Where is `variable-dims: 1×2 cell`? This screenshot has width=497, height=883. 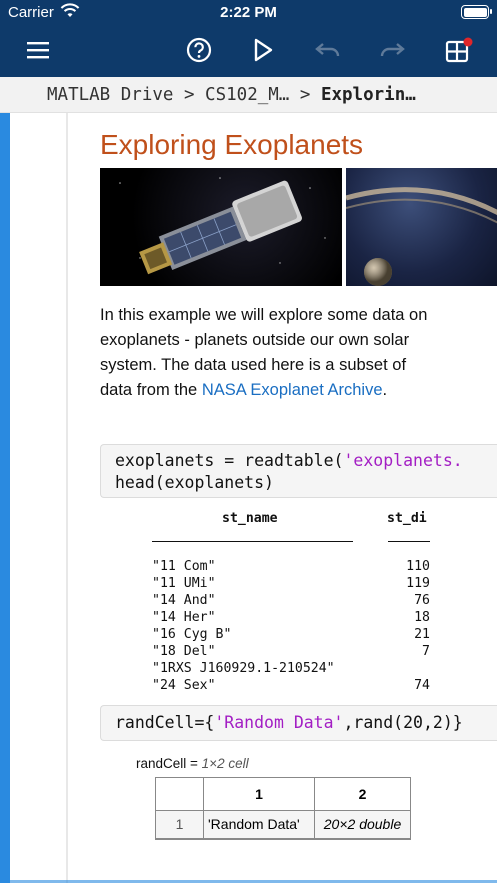
variable-dims: 1×2 cell is located at coordinates (225, 763).